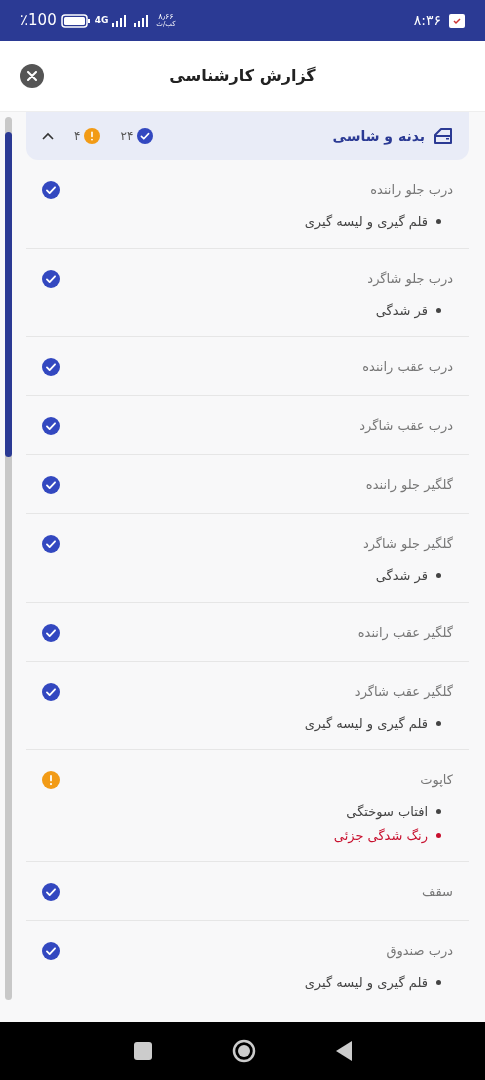 The image size is (485, 1080). Describe the element at coordinates (406, 426) in the screenshot. I see `part-name: درب عقب شاگرد` at that location.